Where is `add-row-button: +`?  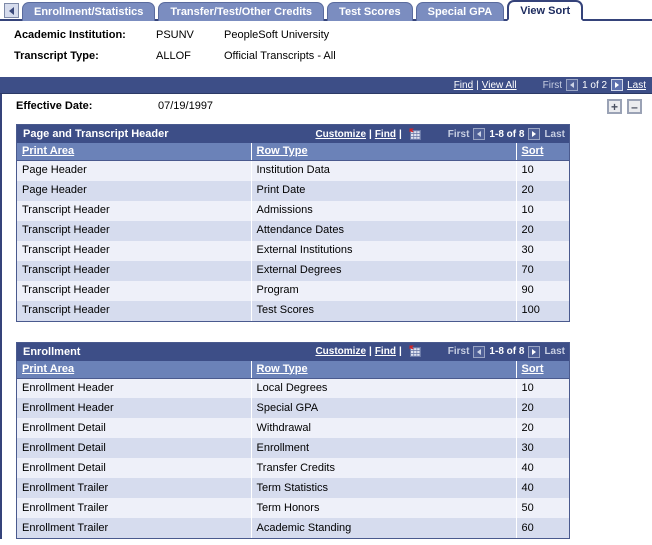 add-row-button: + is located at coordinates (614, 106).